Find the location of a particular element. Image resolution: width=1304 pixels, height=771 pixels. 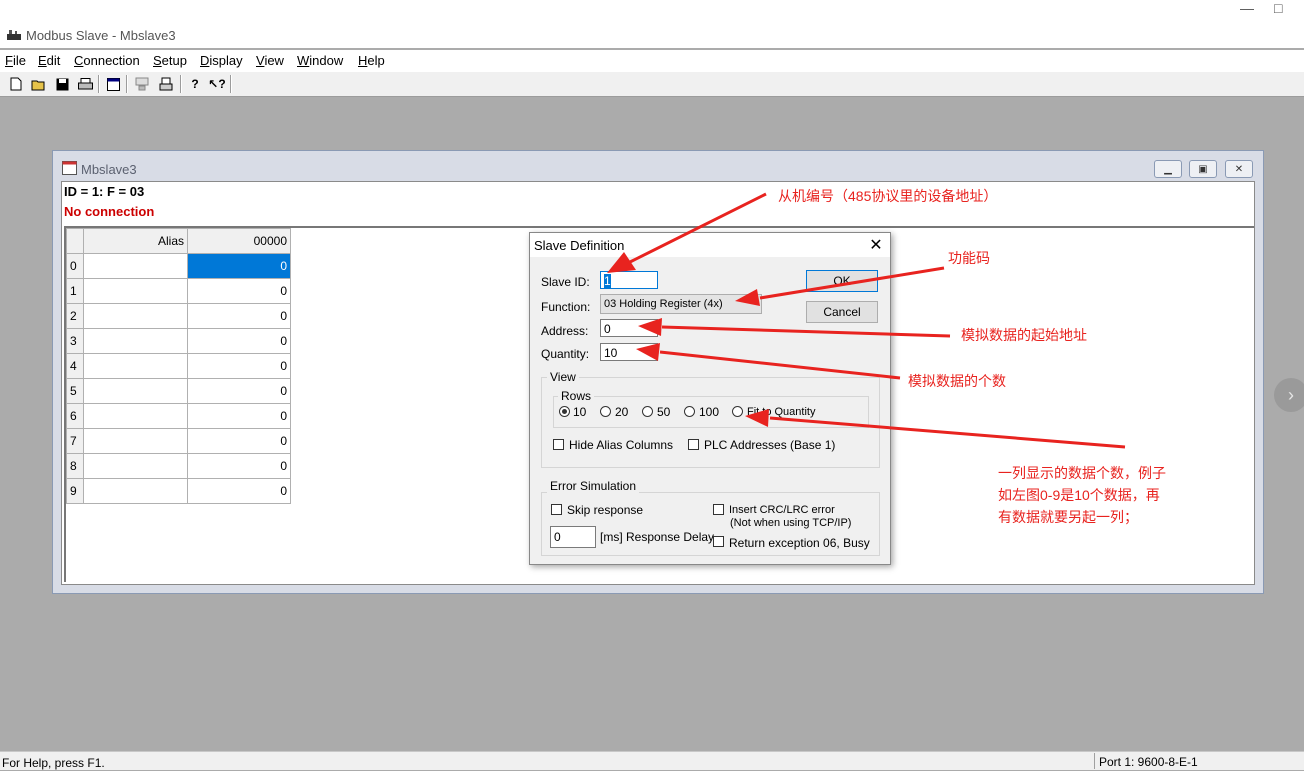

arrow-rows is located at coordinates (947, 432).